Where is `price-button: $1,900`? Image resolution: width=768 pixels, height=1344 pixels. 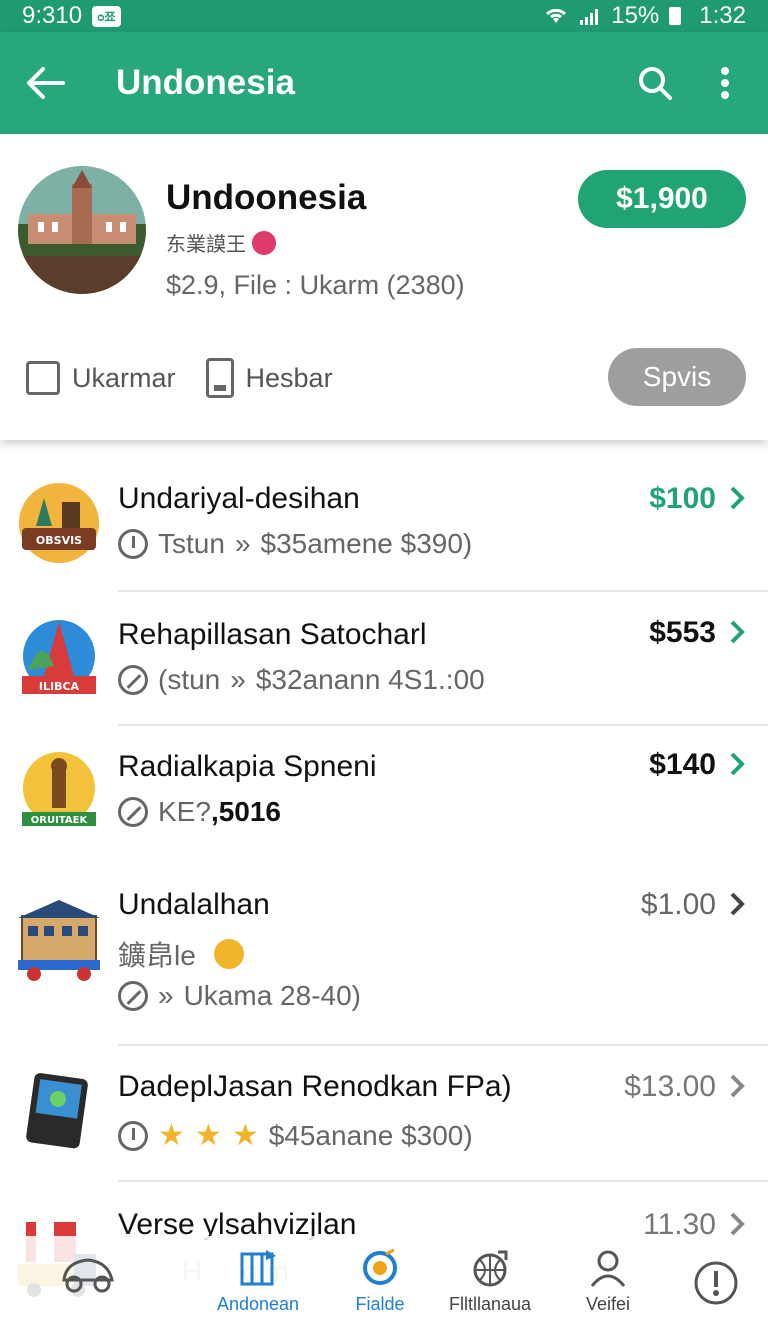
price-button: $1,900 is located at coordinates (662, 199).